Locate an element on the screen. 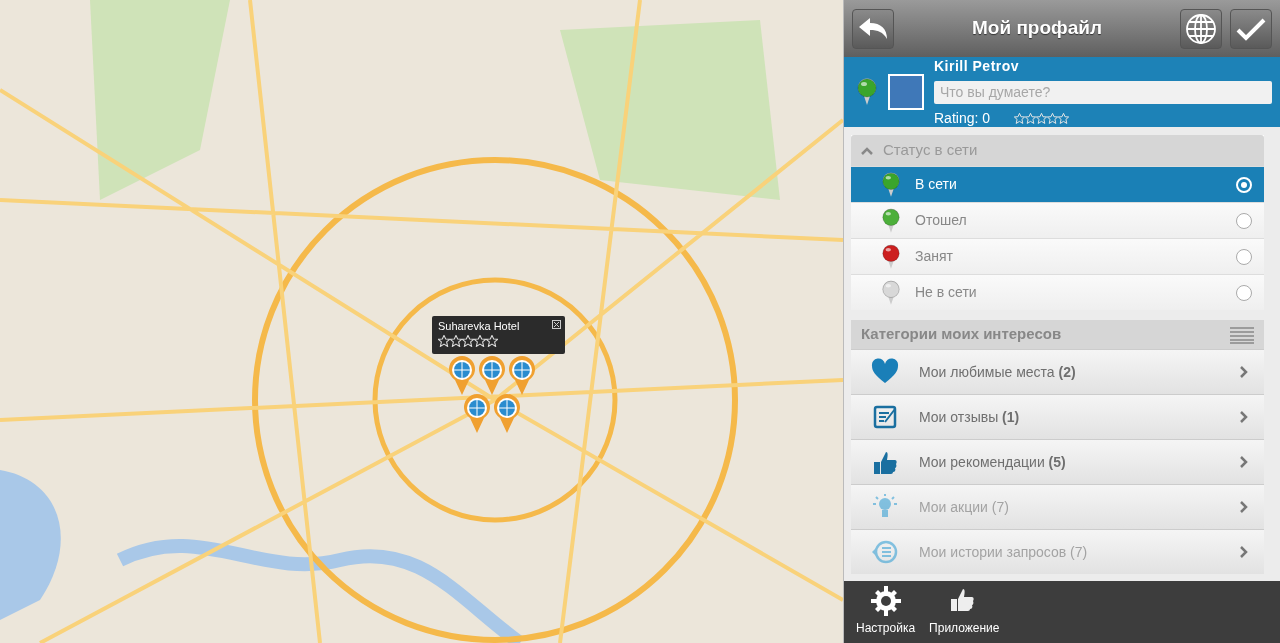 This screenshot has height=643, width=1280. section-title: Статус в сети is located at coordinates (930, 150).